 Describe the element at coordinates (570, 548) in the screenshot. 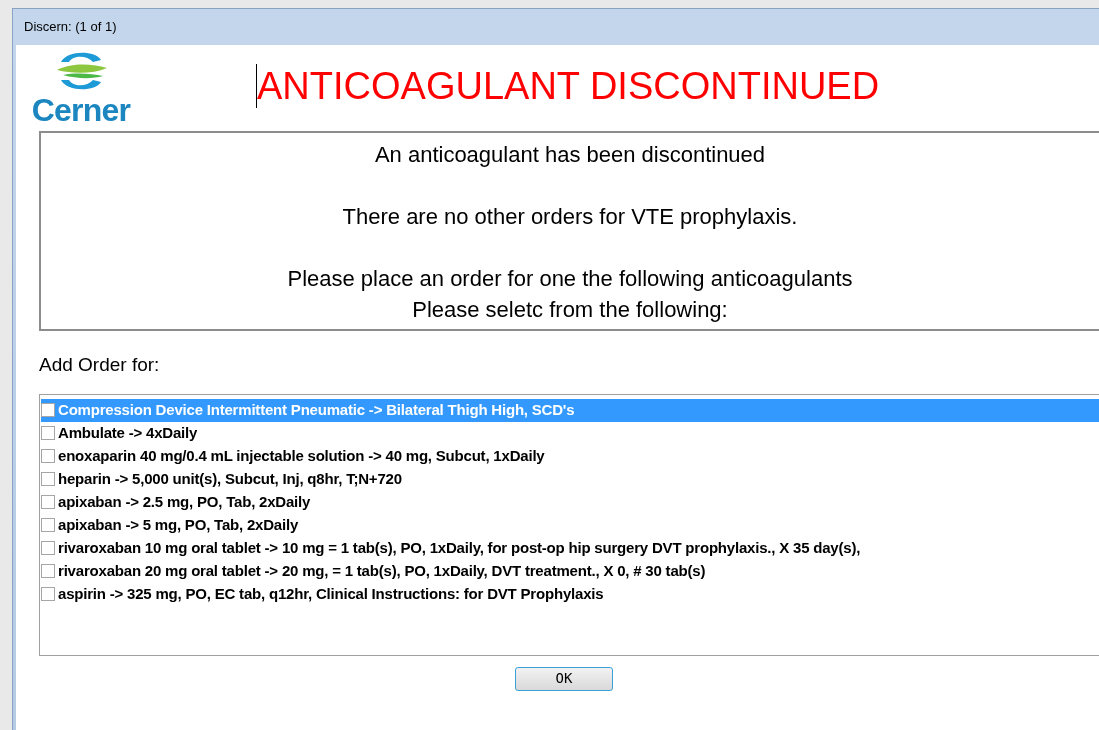

I see `order-item: rivaroxaban 10 mg oral tablet -> 10 mg = 1 tab(s), PO, 1xDaily, for post-op hip surgery DVT prophylaxis., X 35 day(s),` at that location.